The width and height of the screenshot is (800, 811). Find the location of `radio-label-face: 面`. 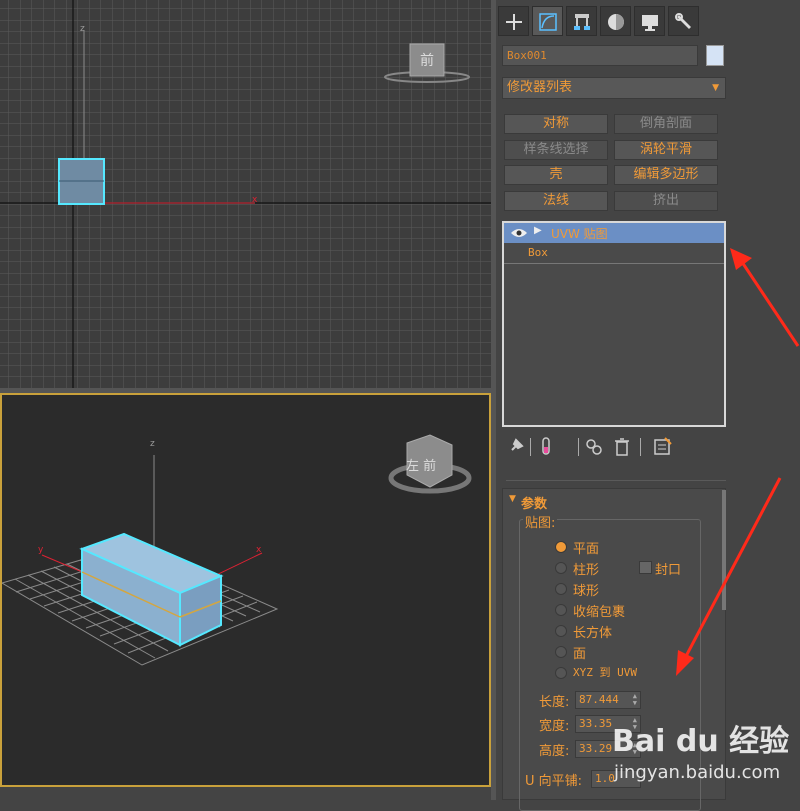

radio-label-face: 面 is located at coordinates (580, 654).